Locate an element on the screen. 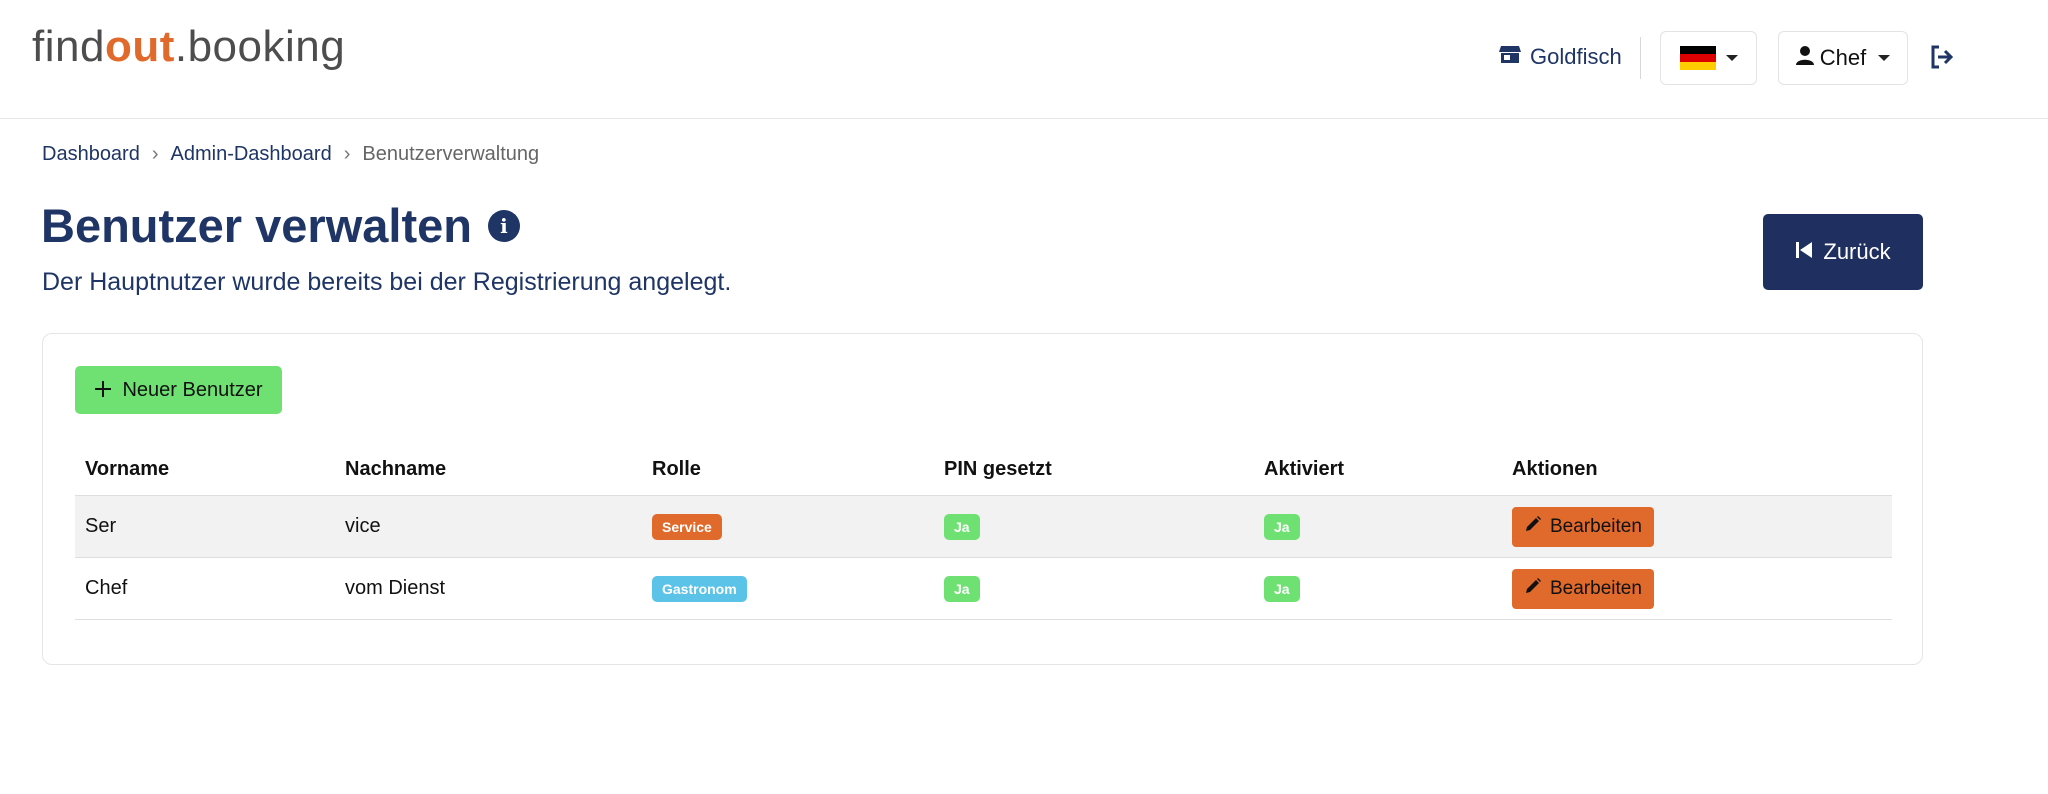 The image size is (2048, 794). user-icon is located at coordinates (1804, 58).